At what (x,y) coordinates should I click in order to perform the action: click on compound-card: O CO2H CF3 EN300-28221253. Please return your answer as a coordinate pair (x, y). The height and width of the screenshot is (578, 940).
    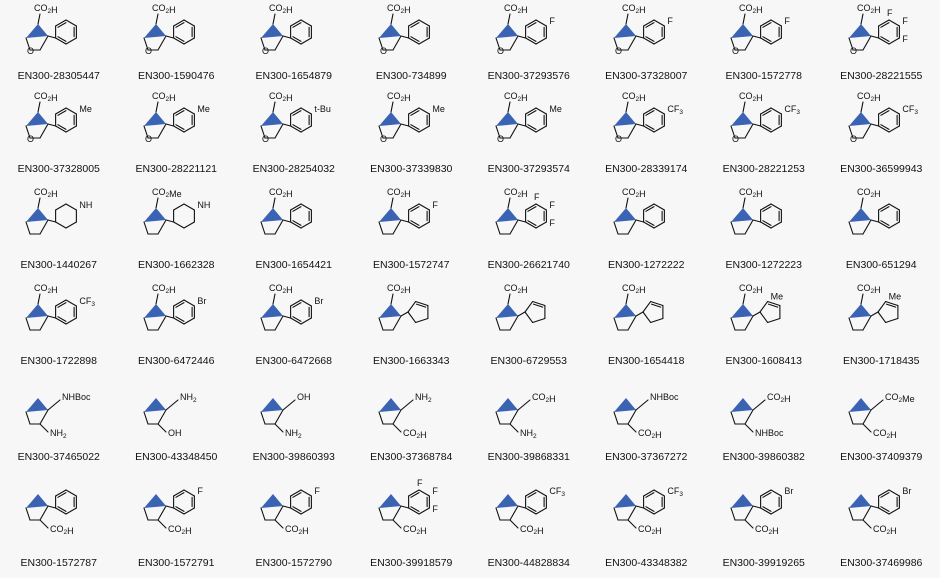
    Looking at the image, I should click on (764, 136).